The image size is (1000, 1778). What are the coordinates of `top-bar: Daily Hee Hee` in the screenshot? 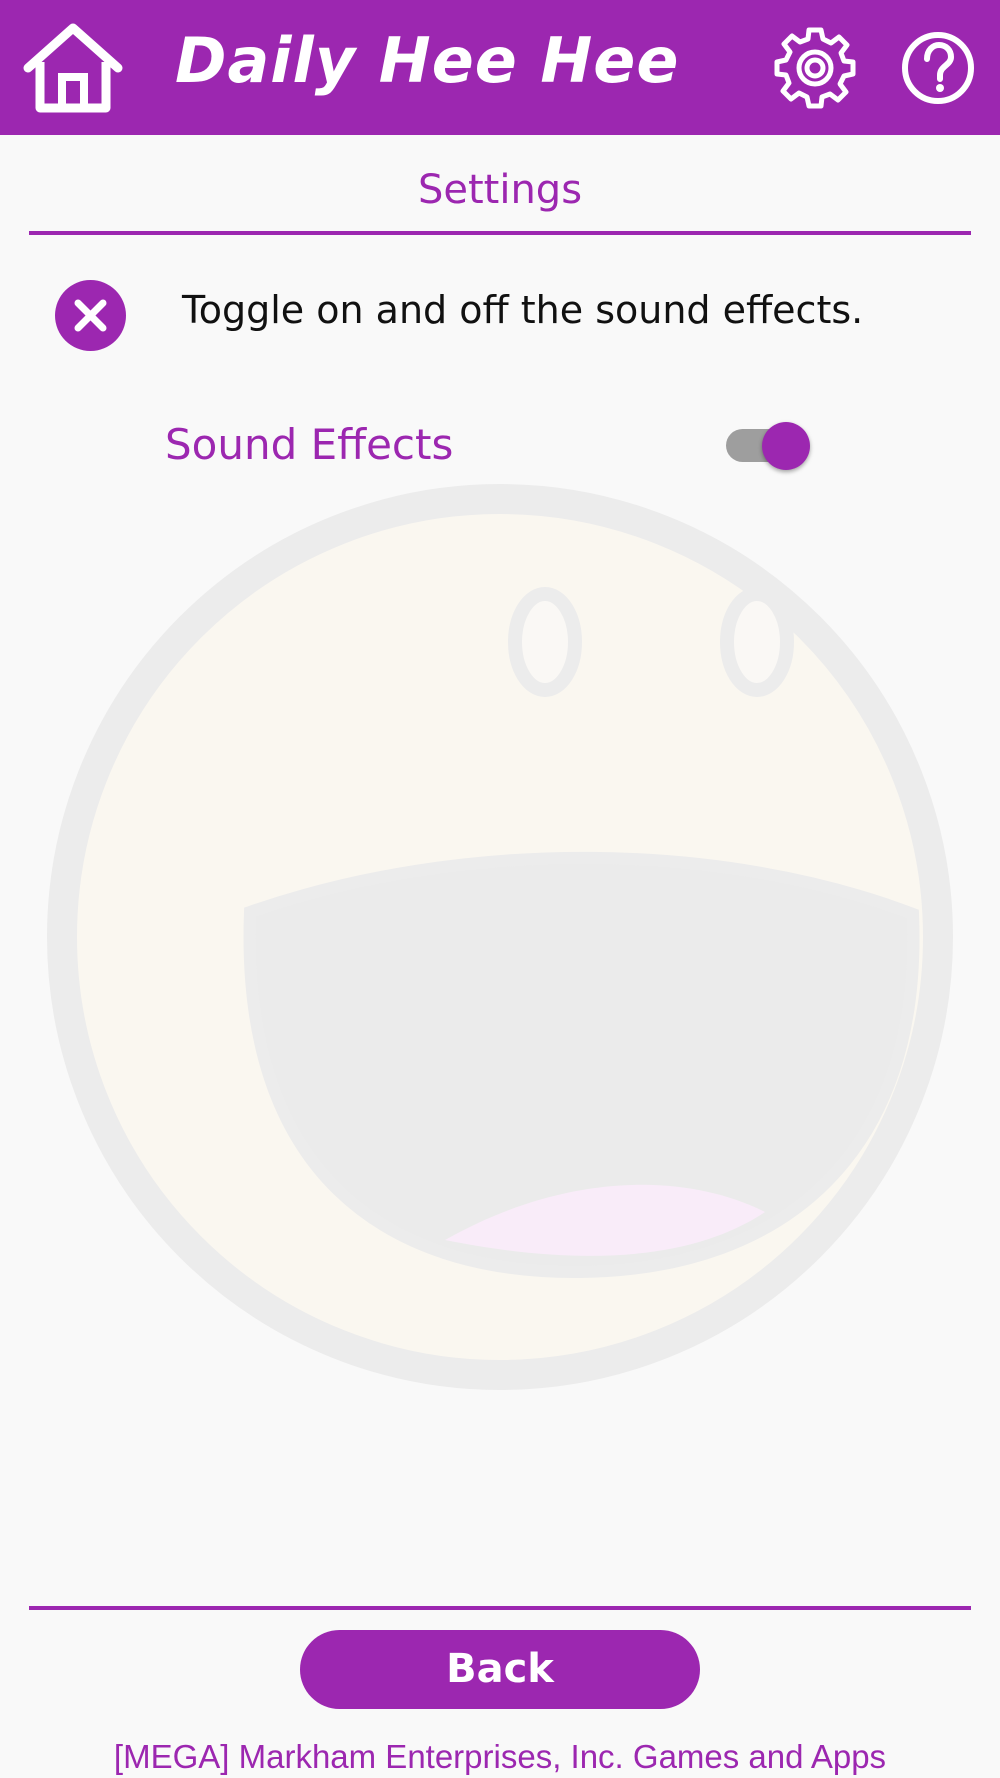 It's located at (500, 67).